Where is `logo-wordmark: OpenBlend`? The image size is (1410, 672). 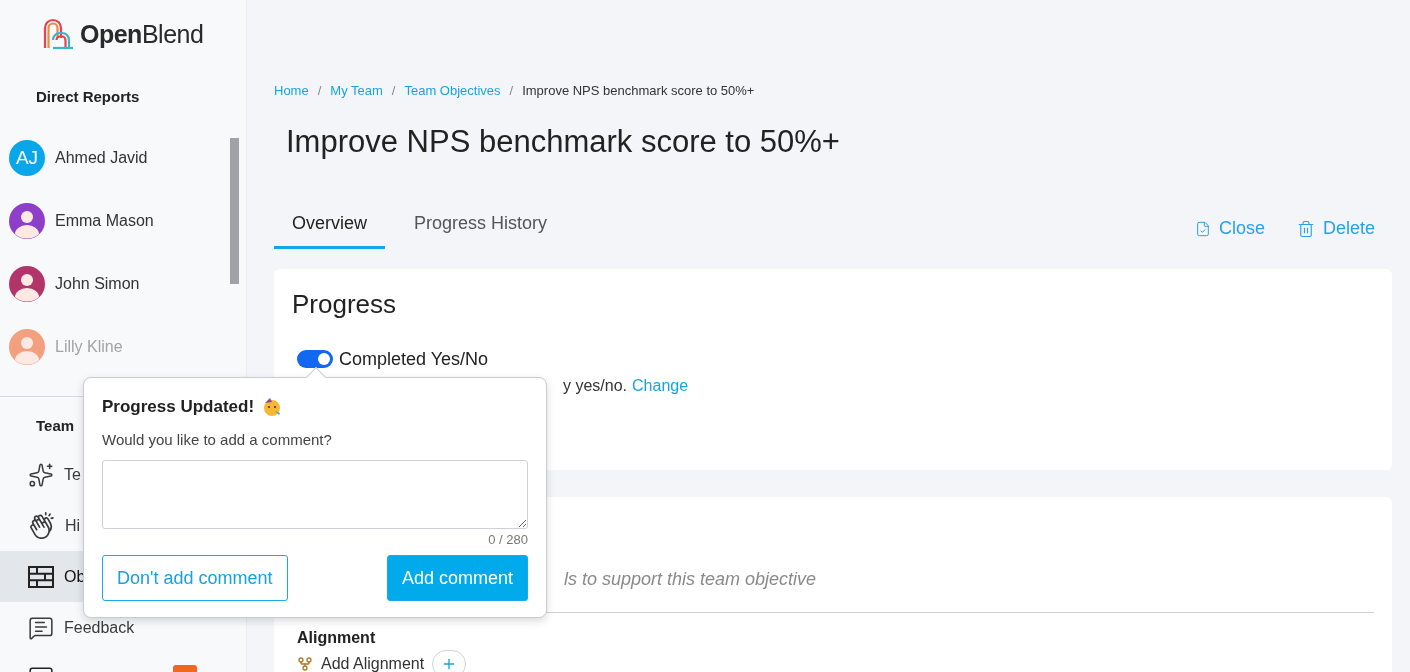
logo-wordmark: OpenBlend is located at coordinates (142, 34).